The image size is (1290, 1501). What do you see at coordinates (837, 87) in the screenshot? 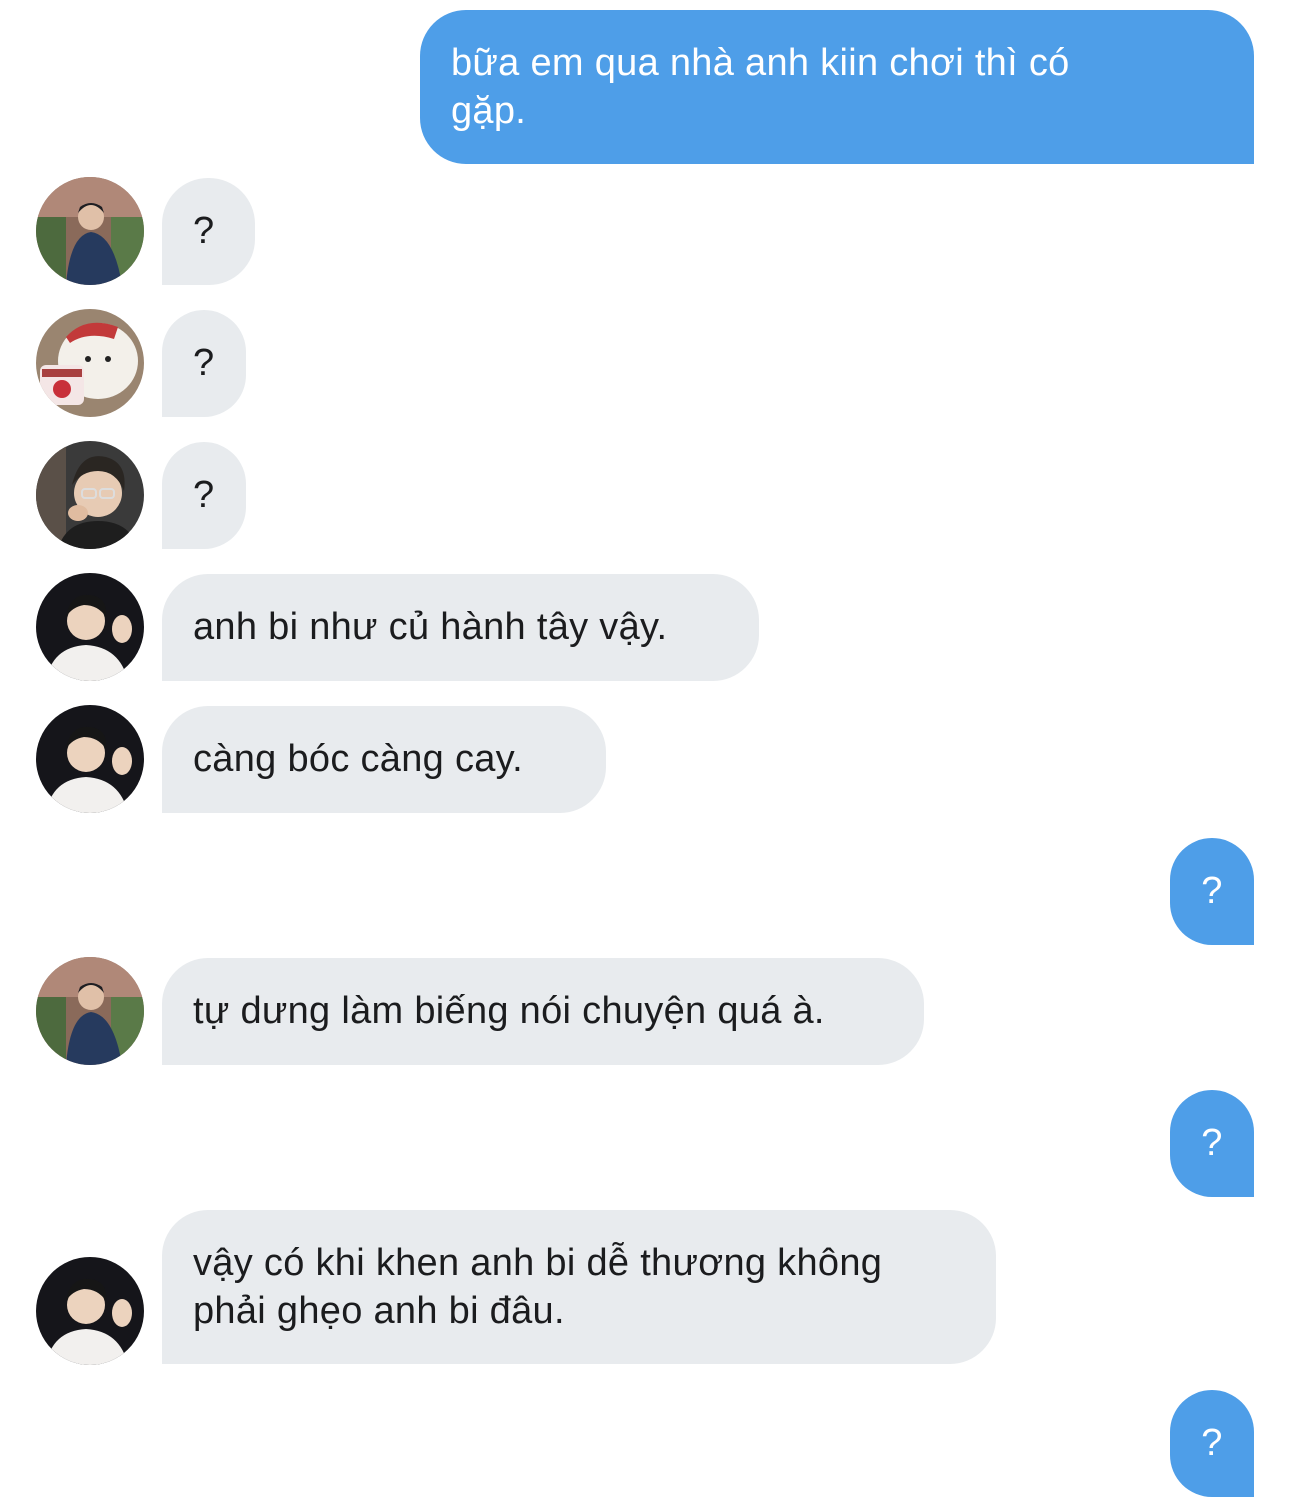
I see `message-bubble-outgoing: bữa em qua nhà anh kiin chơi thì có gặp.` at bounding box center [837, 87].